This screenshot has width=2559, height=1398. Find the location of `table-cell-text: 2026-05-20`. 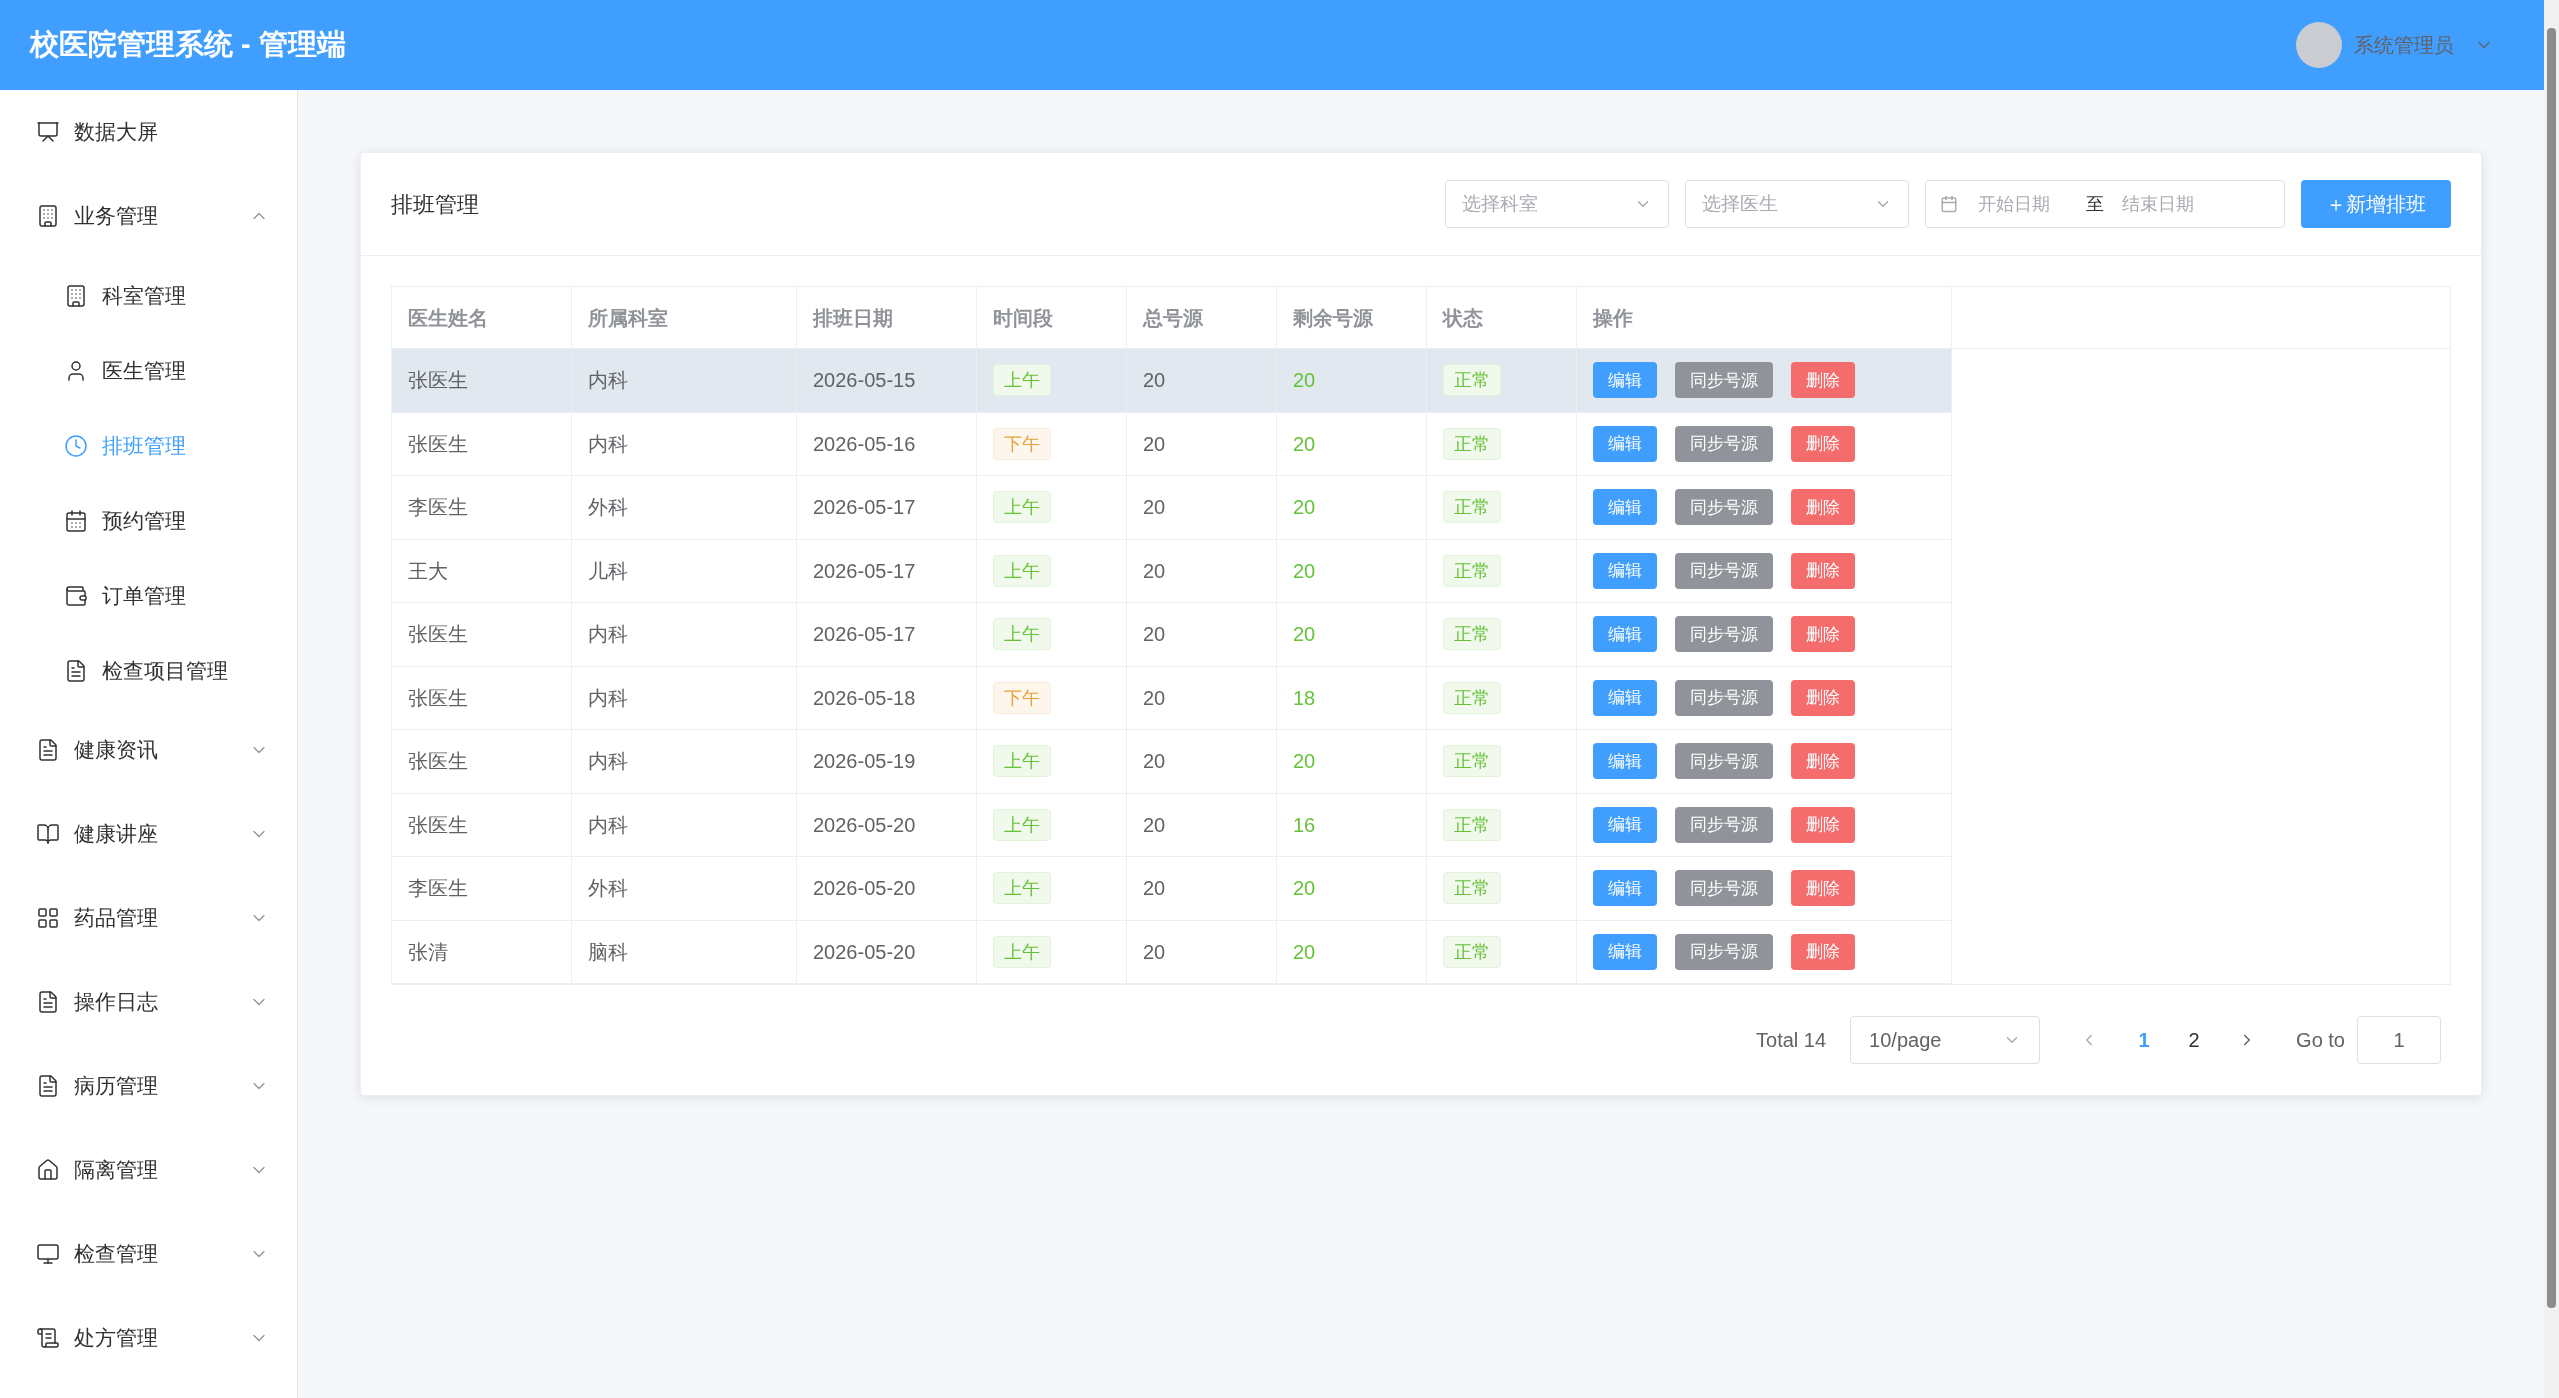

table-cell-text: 2026-05-20 is located at coordinates (864, 952).